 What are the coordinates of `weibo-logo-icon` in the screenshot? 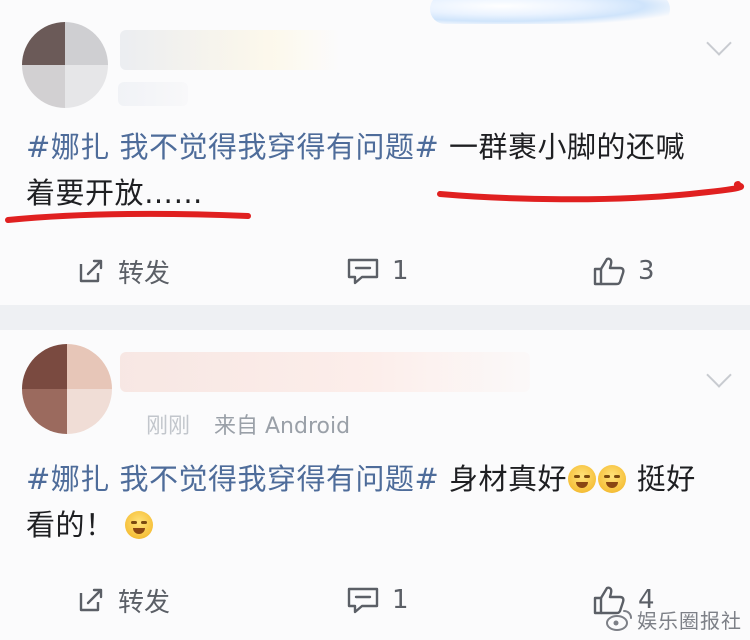 It's located at (619, 620).